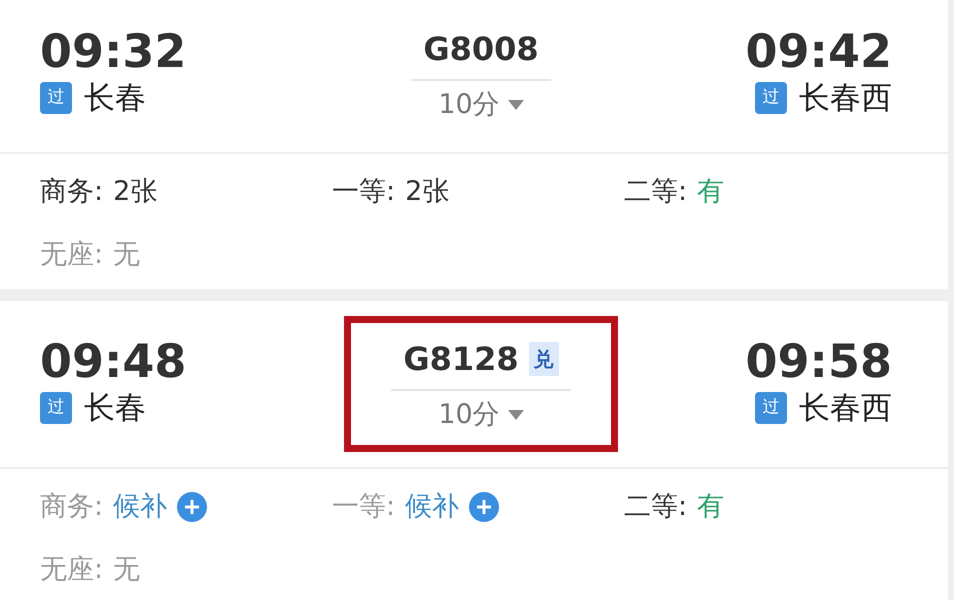  Describe the element at coordinates (113, 360) in the screenshot. I see `time-text: 09:48` at that location.